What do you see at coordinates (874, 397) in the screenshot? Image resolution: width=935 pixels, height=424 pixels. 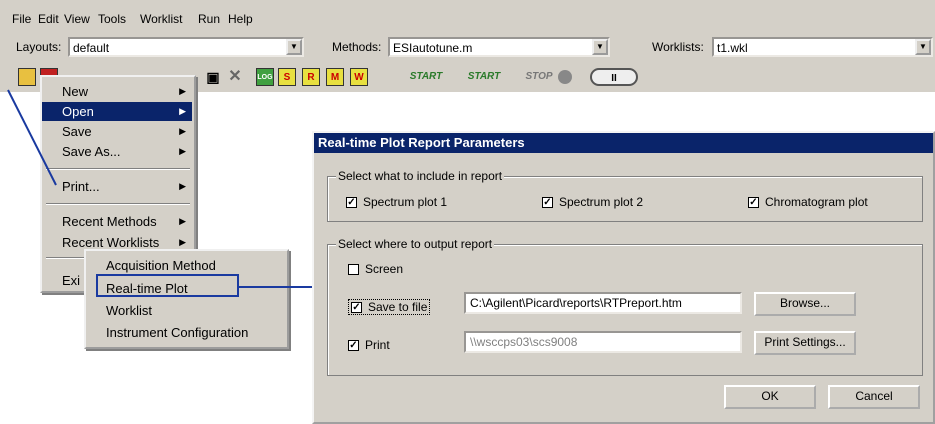 I see `cancel-button: Cancel` at bounding box center [874, 397].